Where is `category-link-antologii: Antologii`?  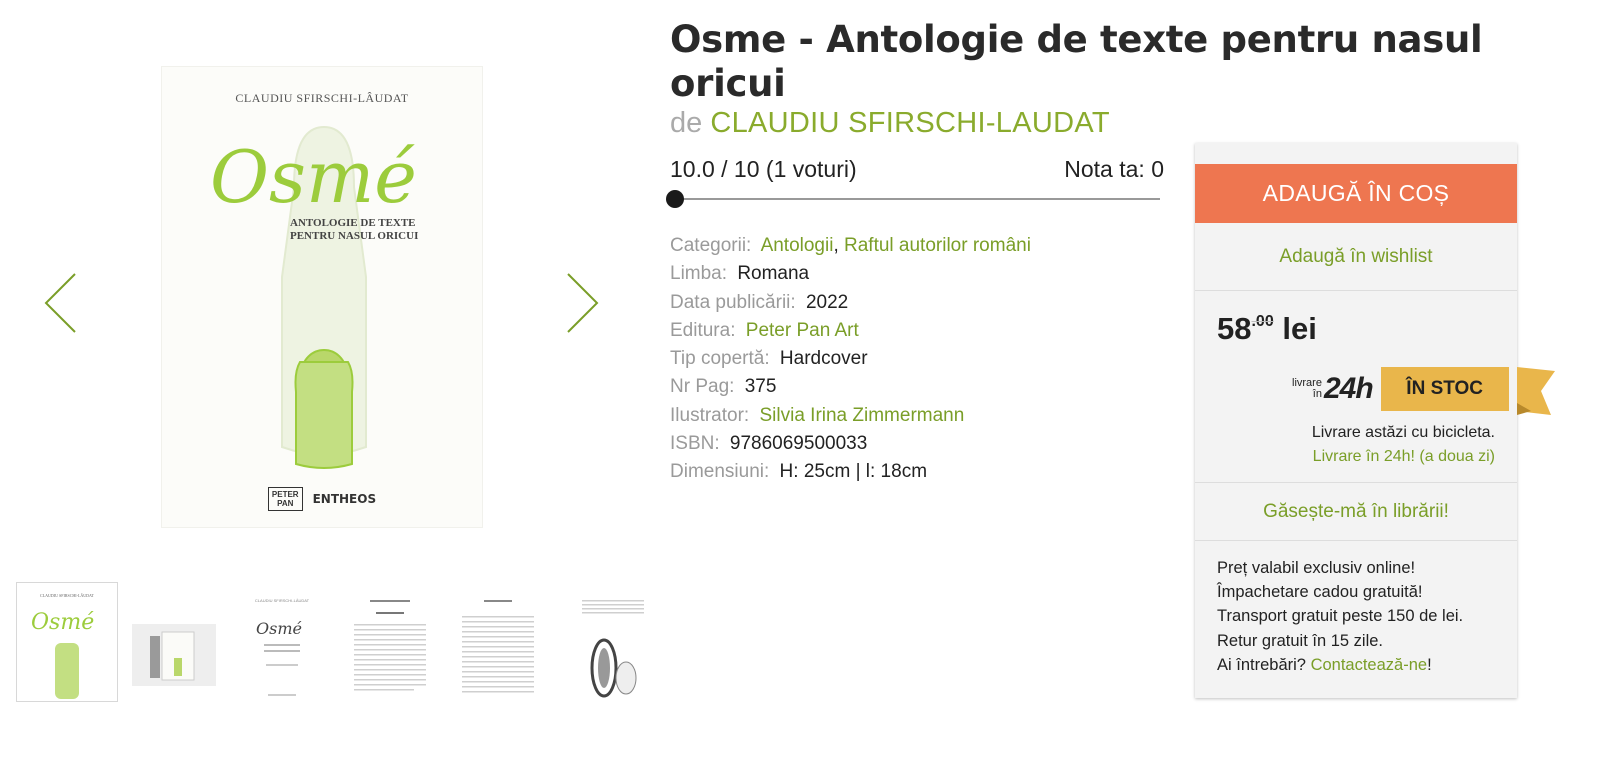 category-link-antologii: Antologii is located at coordinates (797, 245).